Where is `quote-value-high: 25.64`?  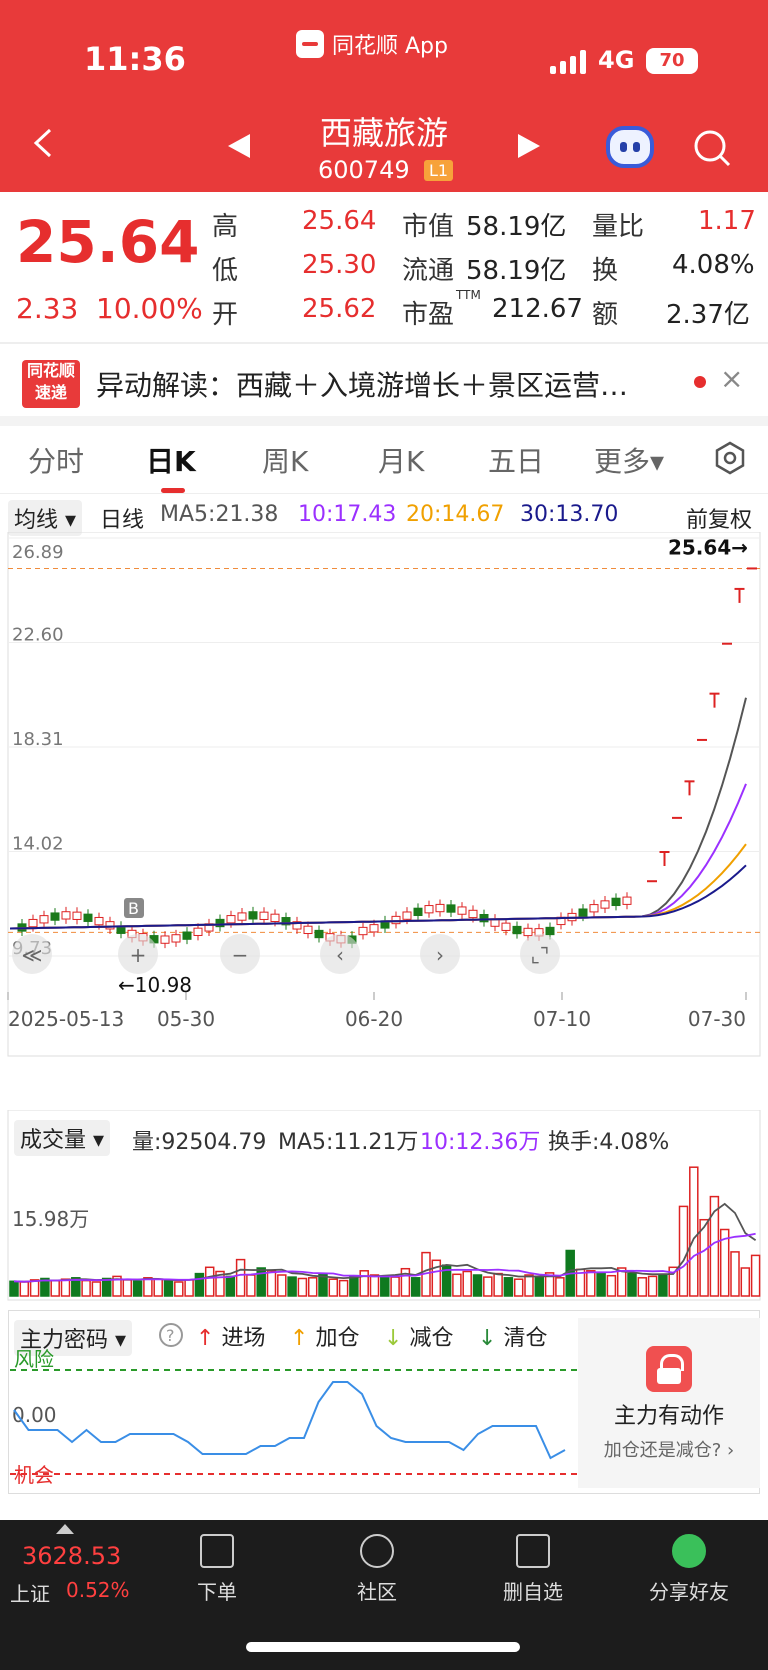
quote-value-high: 25.64 is located at coordinates (339, 221).